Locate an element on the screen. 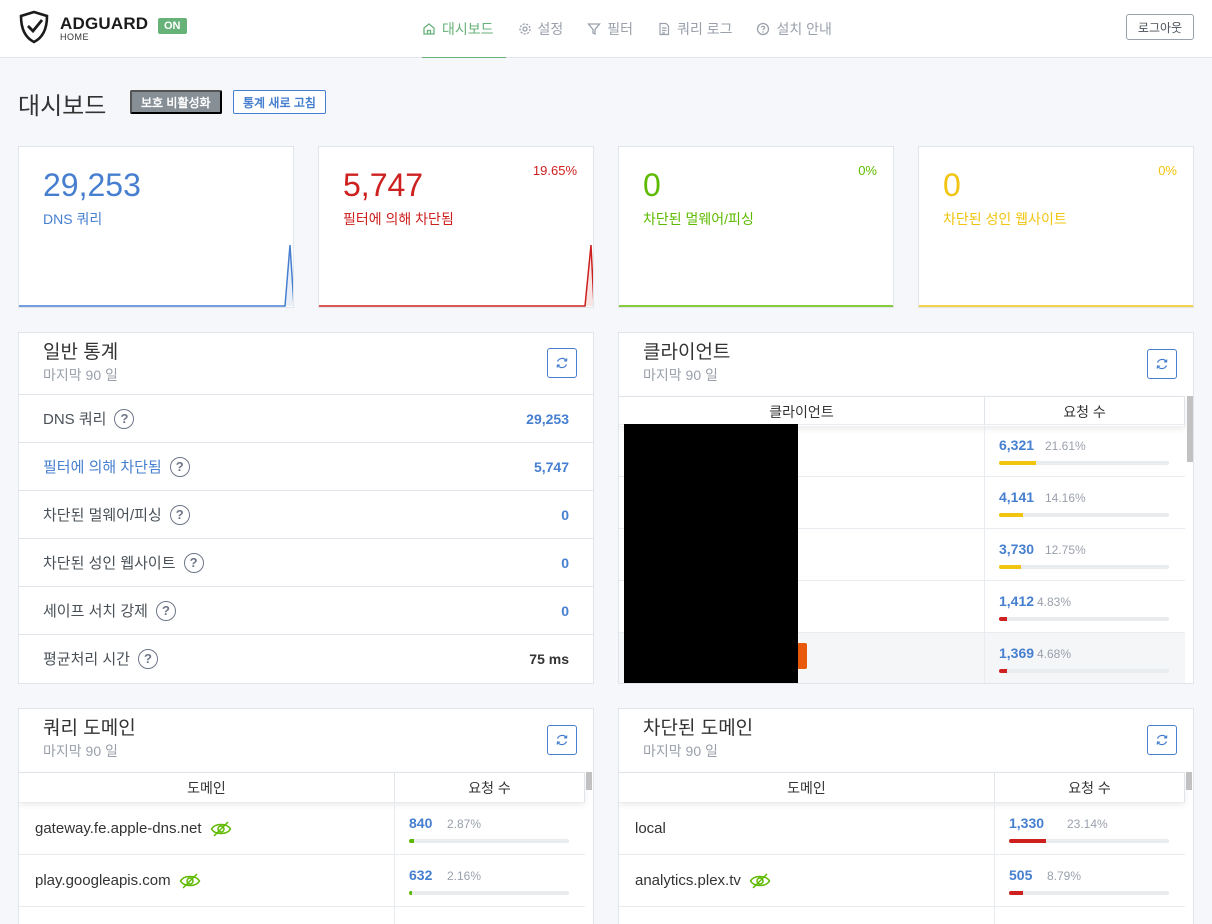 The height and width of the screenshot is (924, 1212). stat-row-malware: 차단된 멀웨어/피싱? 0 is located at coordinates (306, 514).